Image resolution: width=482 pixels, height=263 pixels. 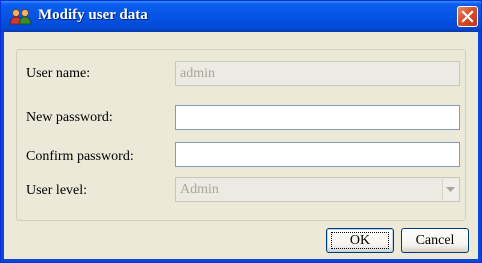 What do you see at coordinates (57, 190) in the screenshot?
I see `user-level-label: User level:` at bounding box center [57, 190].